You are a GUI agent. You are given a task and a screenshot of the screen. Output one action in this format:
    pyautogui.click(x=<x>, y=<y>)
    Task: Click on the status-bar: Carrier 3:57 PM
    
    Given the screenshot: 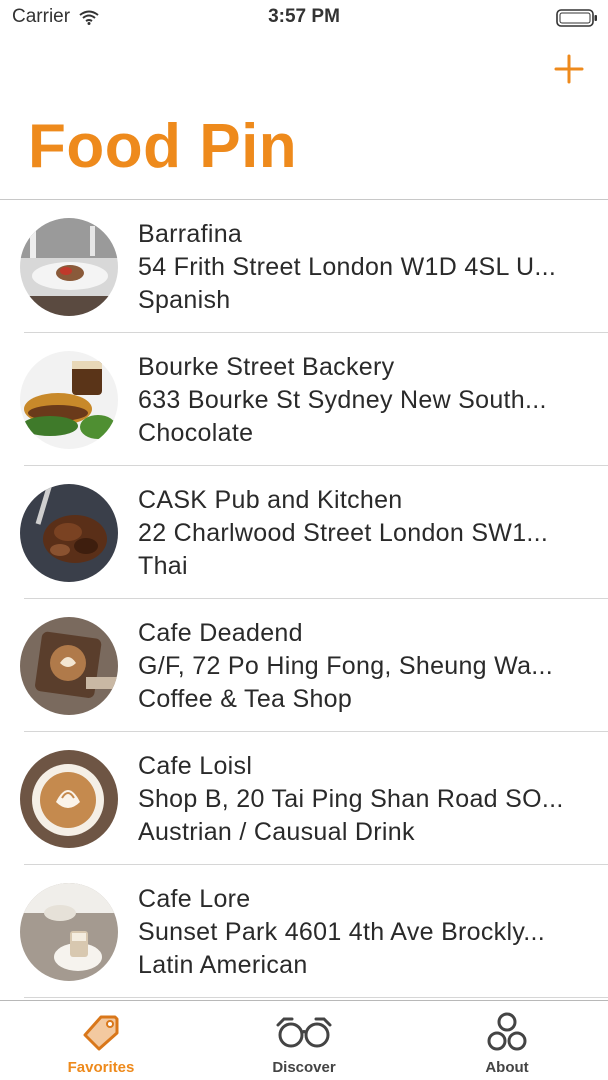 What is the action you would take?
    pyautogui.click(x=304, y=18)
    